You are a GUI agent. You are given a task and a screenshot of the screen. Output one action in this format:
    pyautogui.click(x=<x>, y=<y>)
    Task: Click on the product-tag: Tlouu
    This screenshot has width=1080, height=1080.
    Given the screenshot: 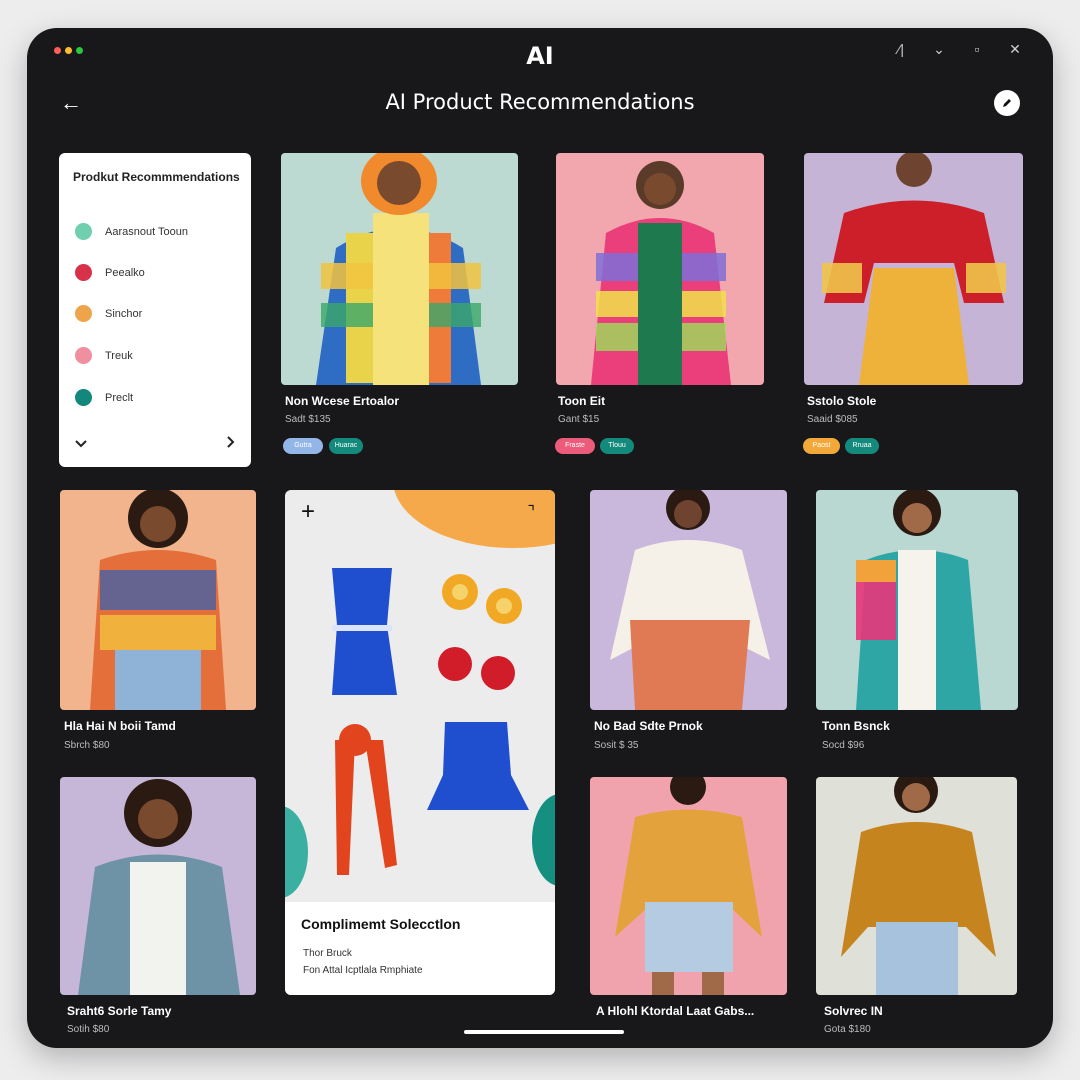 What is the action you would take?
    pyautogui.click(x=617, y=446)
    